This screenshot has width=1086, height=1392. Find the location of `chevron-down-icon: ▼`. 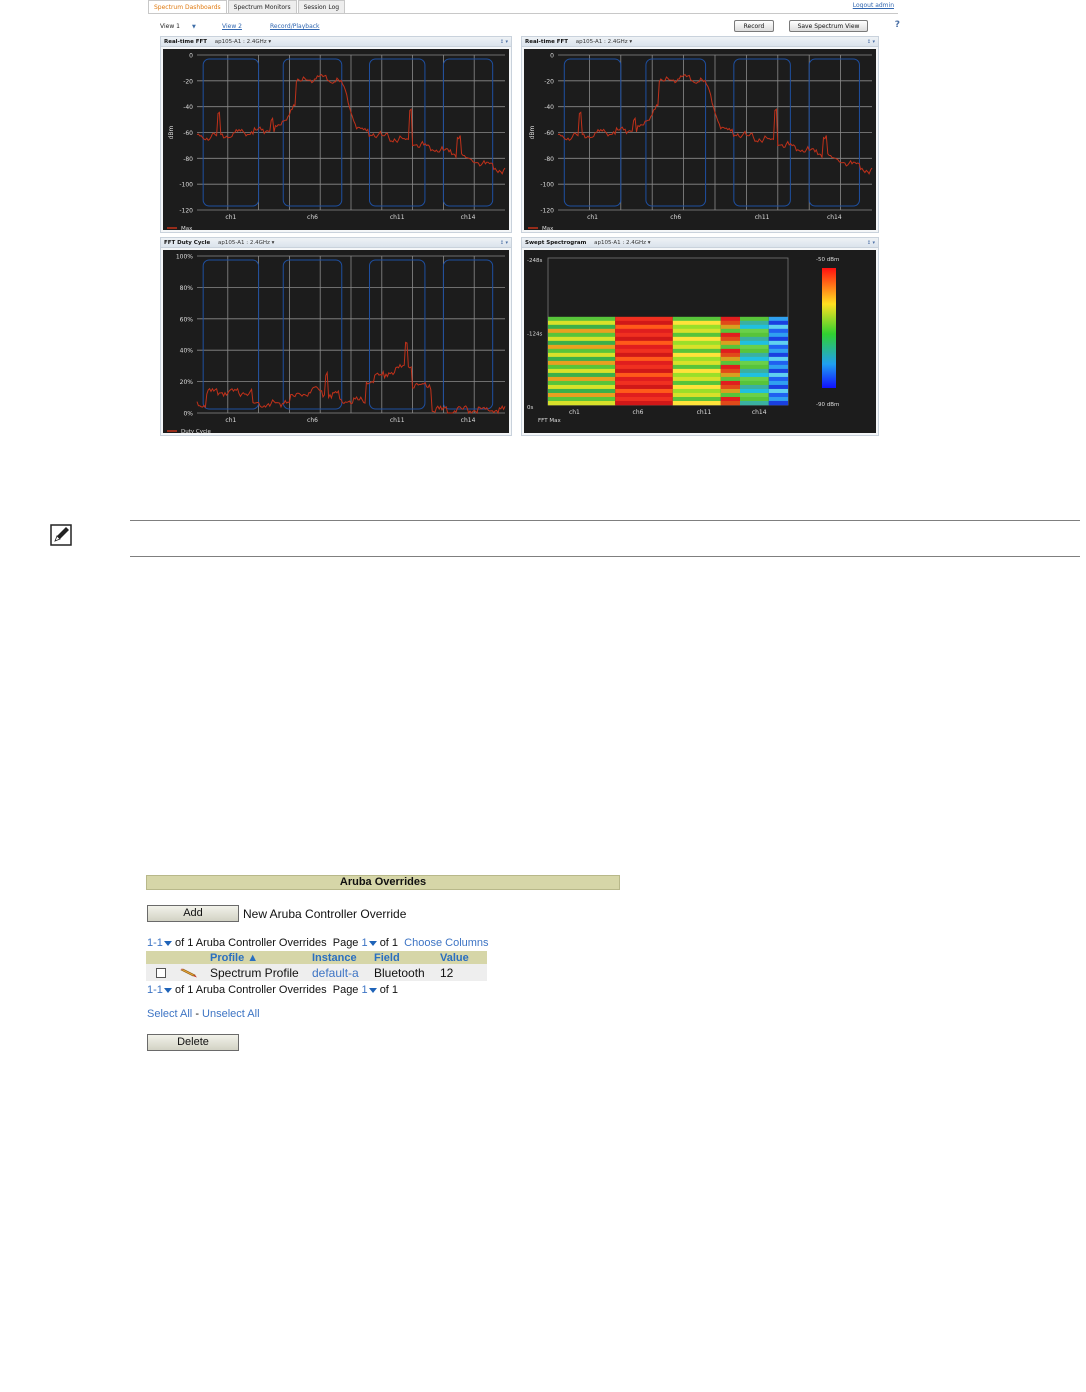

chevron-down-icon: ▼ is located at coordinates (193, 27).